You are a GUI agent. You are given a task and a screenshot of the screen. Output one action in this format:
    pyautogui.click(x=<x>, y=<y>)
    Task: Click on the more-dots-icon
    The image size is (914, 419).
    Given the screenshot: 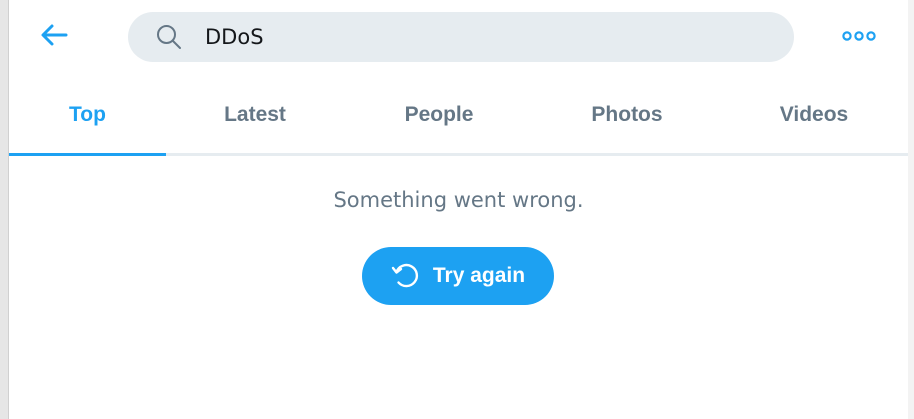 What is the action you would take?
    pyautogui.click(x=859, y=38)
    